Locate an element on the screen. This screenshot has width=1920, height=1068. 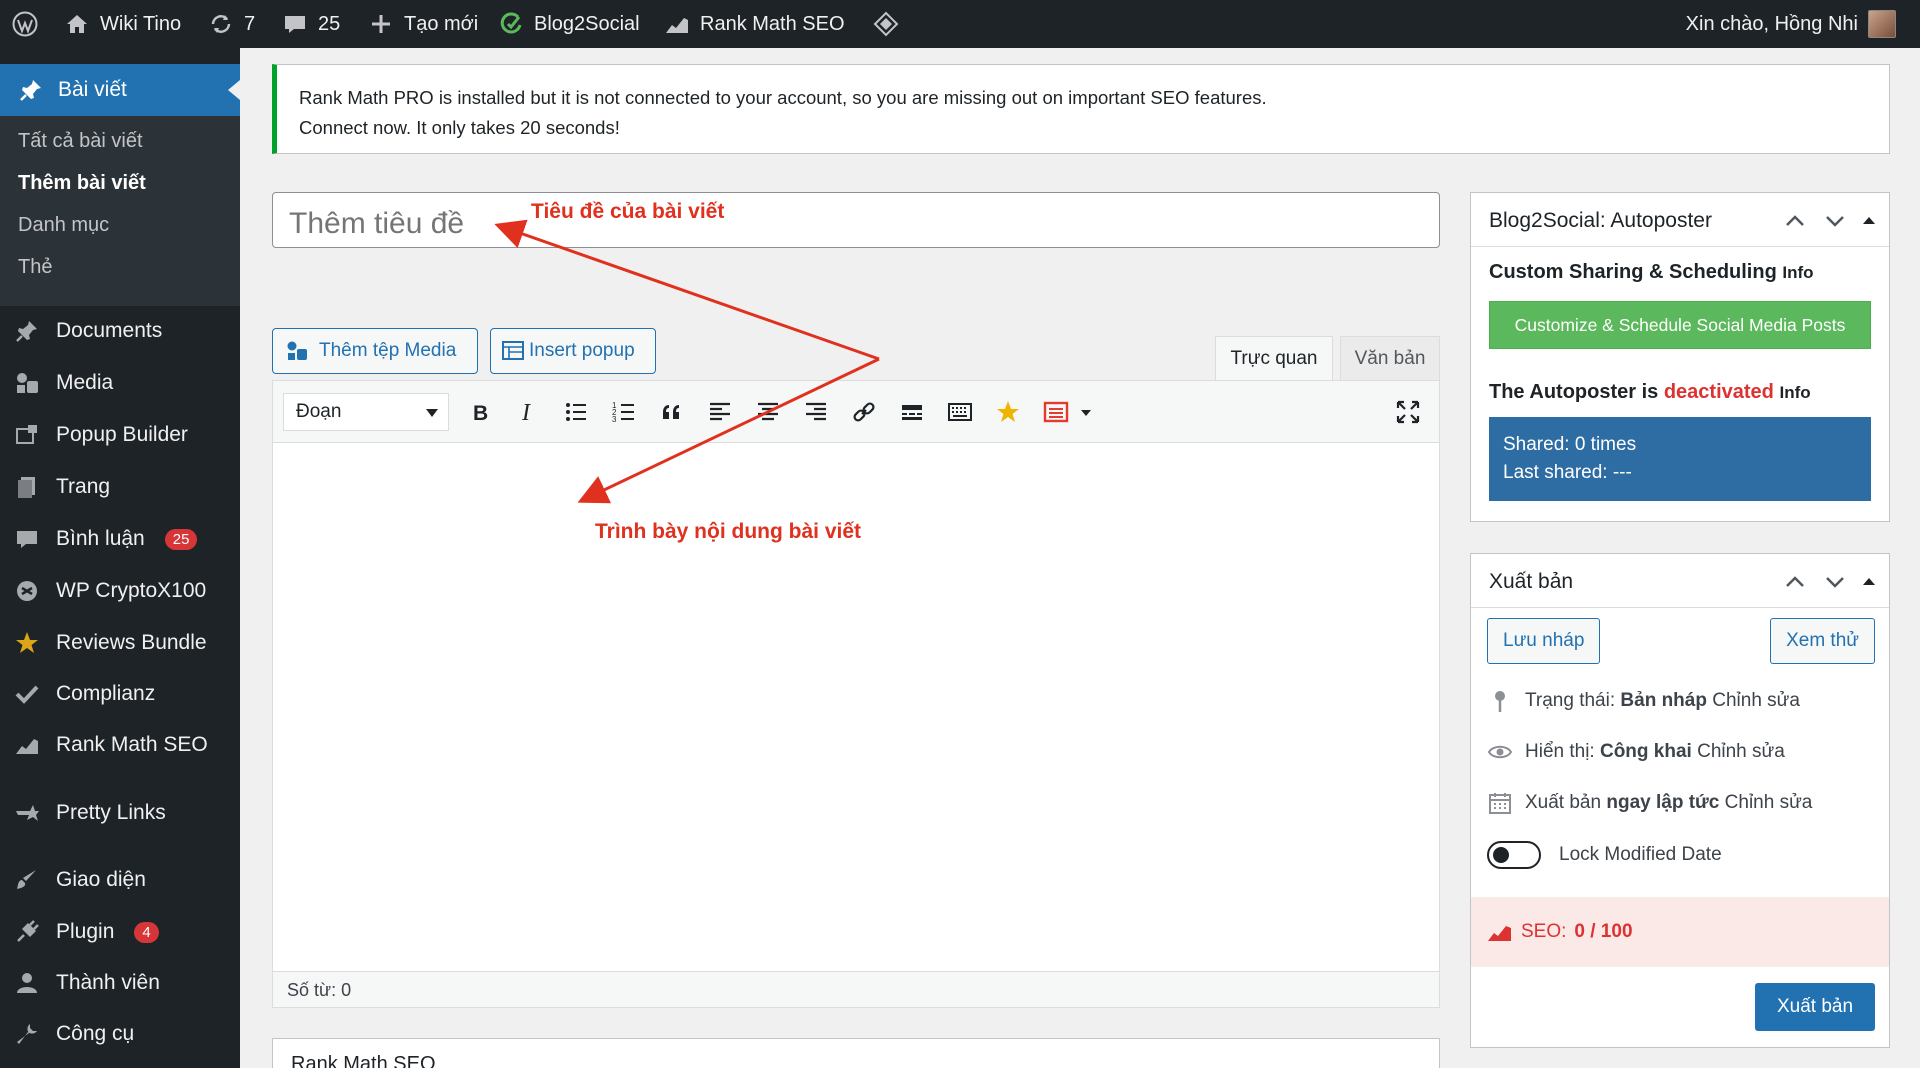
submenu-tags: Thẻ is located at coordinates (35, 267).